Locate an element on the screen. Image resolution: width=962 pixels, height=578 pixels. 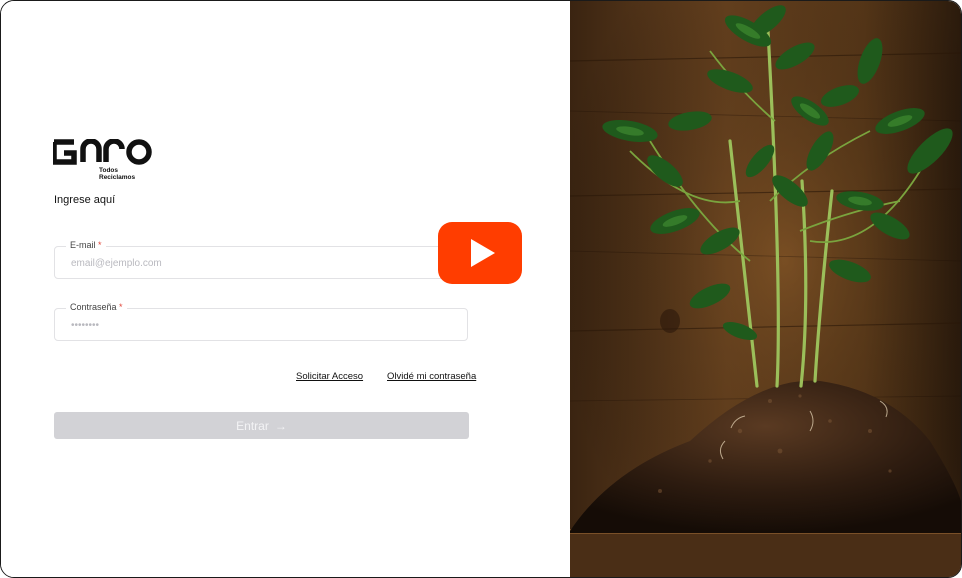
password-input is located at coordinates (261, 325).